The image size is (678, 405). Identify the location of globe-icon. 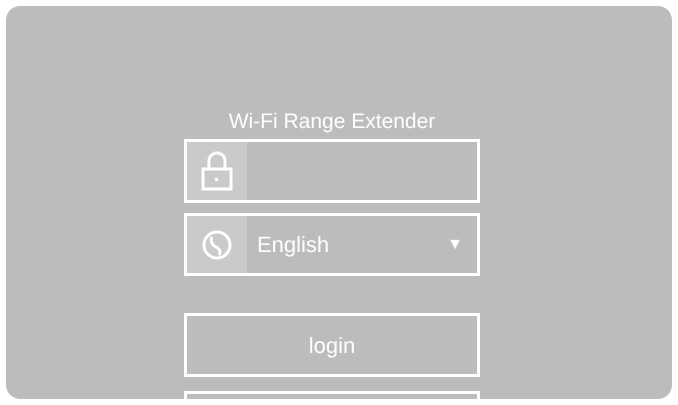
(217, 244).